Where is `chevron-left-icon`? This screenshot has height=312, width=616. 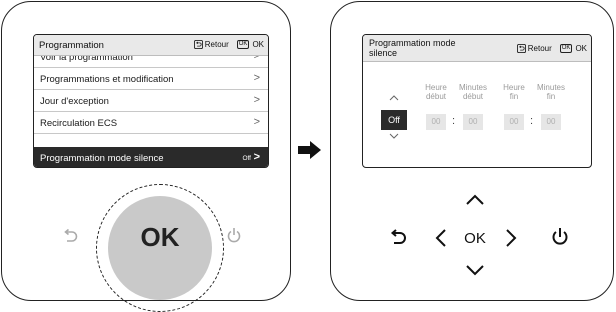 chevron-left-icon is located at coordinates (441, 238).